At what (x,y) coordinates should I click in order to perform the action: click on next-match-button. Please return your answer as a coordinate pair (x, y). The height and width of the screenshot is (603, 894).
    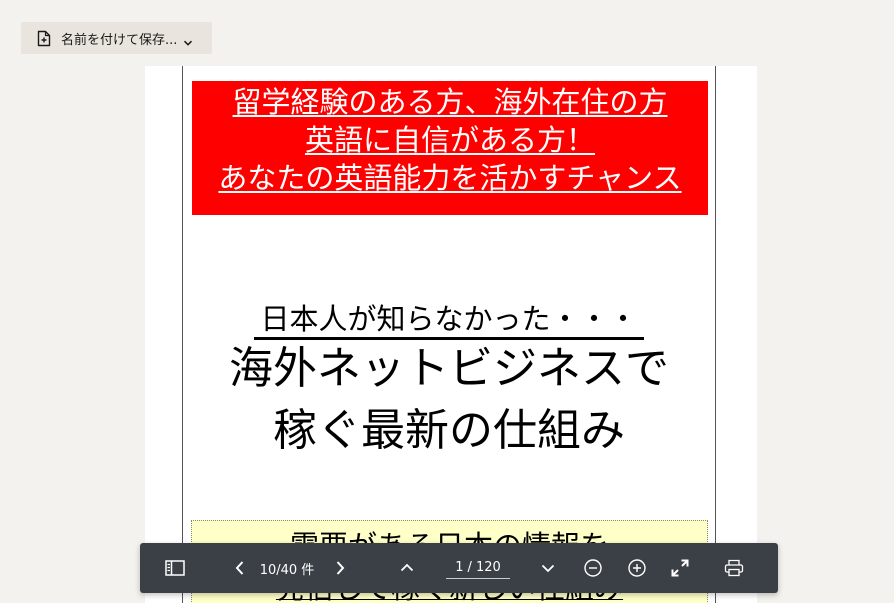
    Looking at the image, I should click on (340, 568).